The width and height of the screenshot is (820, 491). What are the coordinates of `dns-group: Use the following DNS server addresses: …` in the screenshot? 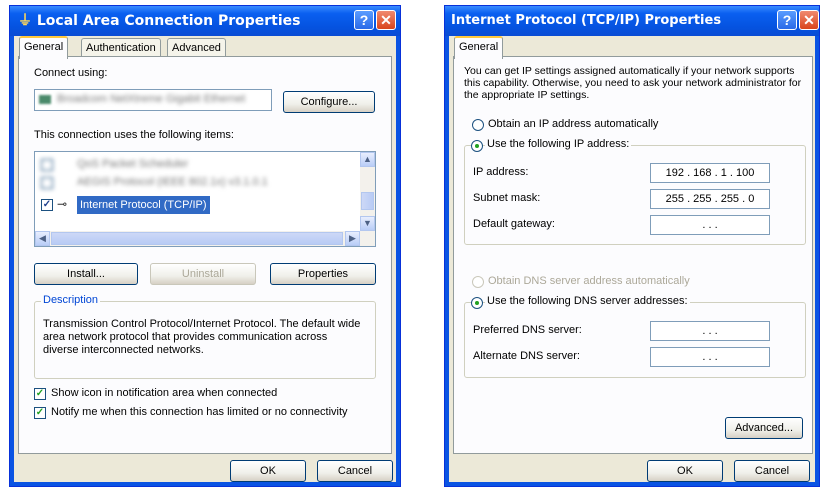 It's located at (635, 336).